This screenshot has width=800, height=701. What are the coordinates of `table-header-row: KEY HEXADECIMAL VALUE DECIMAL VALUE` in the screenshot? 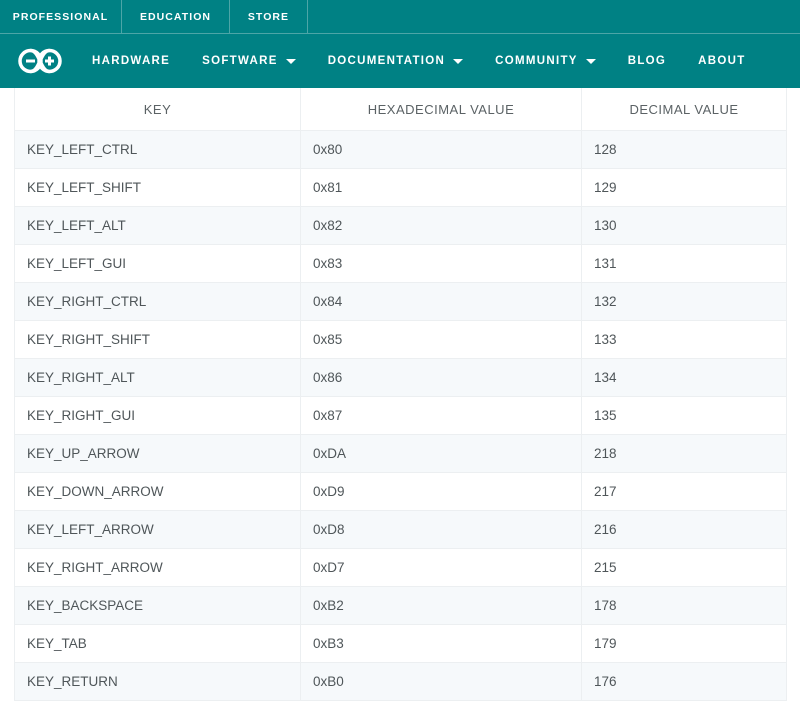 It's located at (400, 109).